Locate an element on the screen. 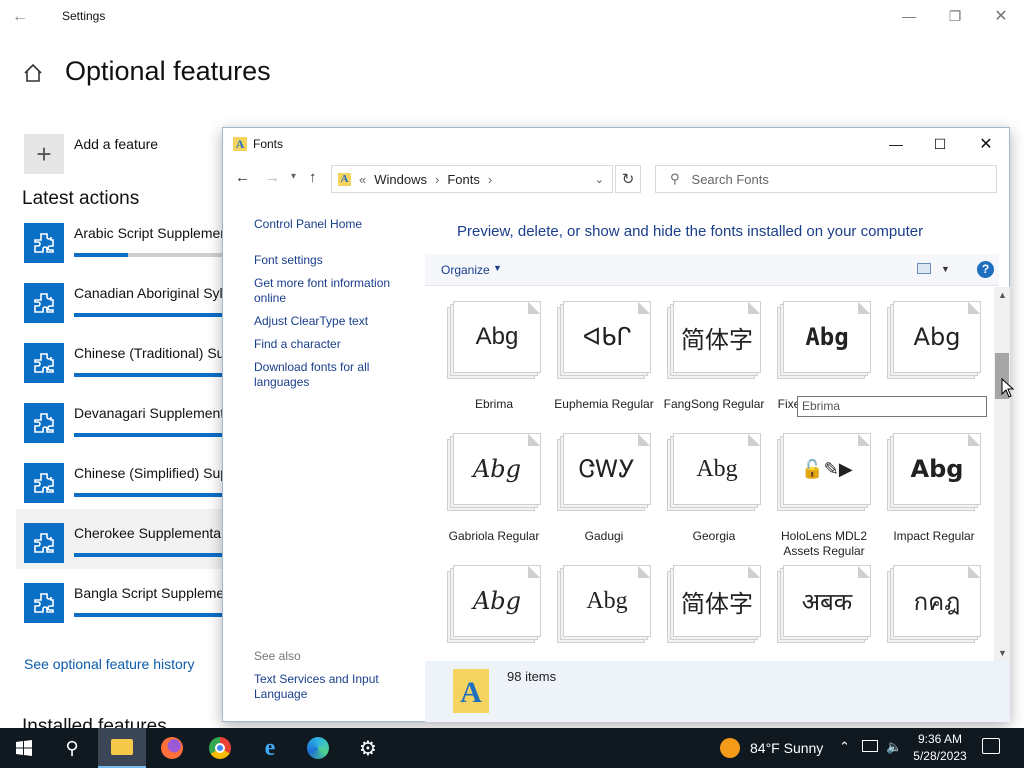 The image size is (1024, 768). home-icon is located at coordinates (34, 73).